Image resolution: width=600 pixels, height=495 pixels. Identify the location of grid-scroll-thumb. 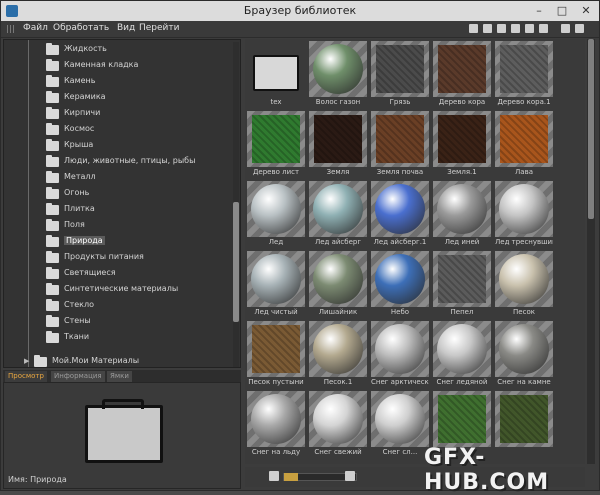
(591, 129).